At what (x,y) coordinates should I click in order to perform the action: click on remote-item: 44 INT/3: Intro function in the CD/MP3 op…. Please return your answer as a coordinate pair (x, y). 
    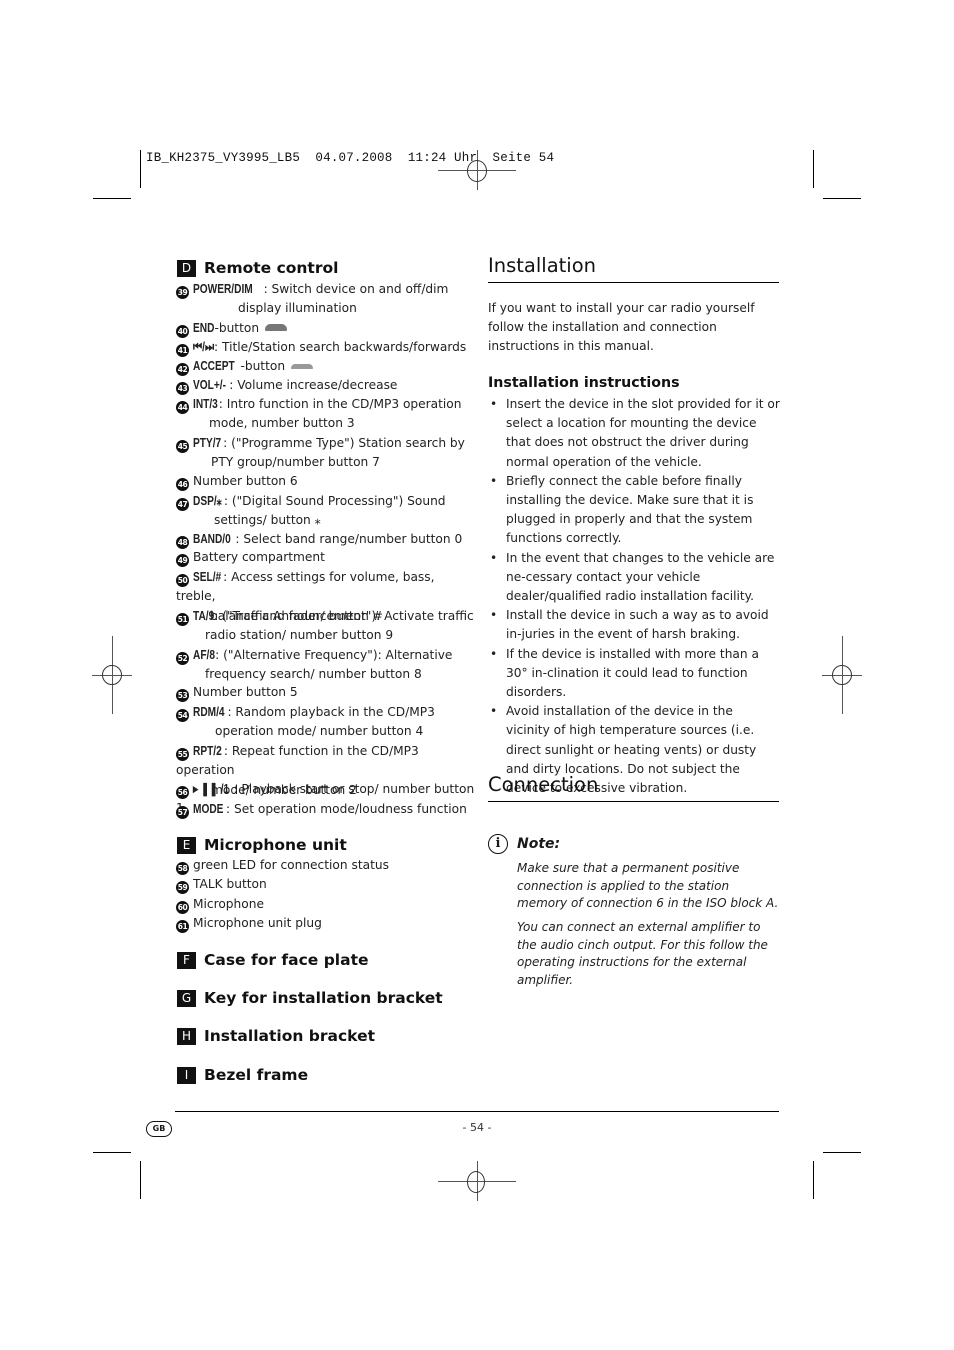
    Looking at the image, I should click on (326, 414).